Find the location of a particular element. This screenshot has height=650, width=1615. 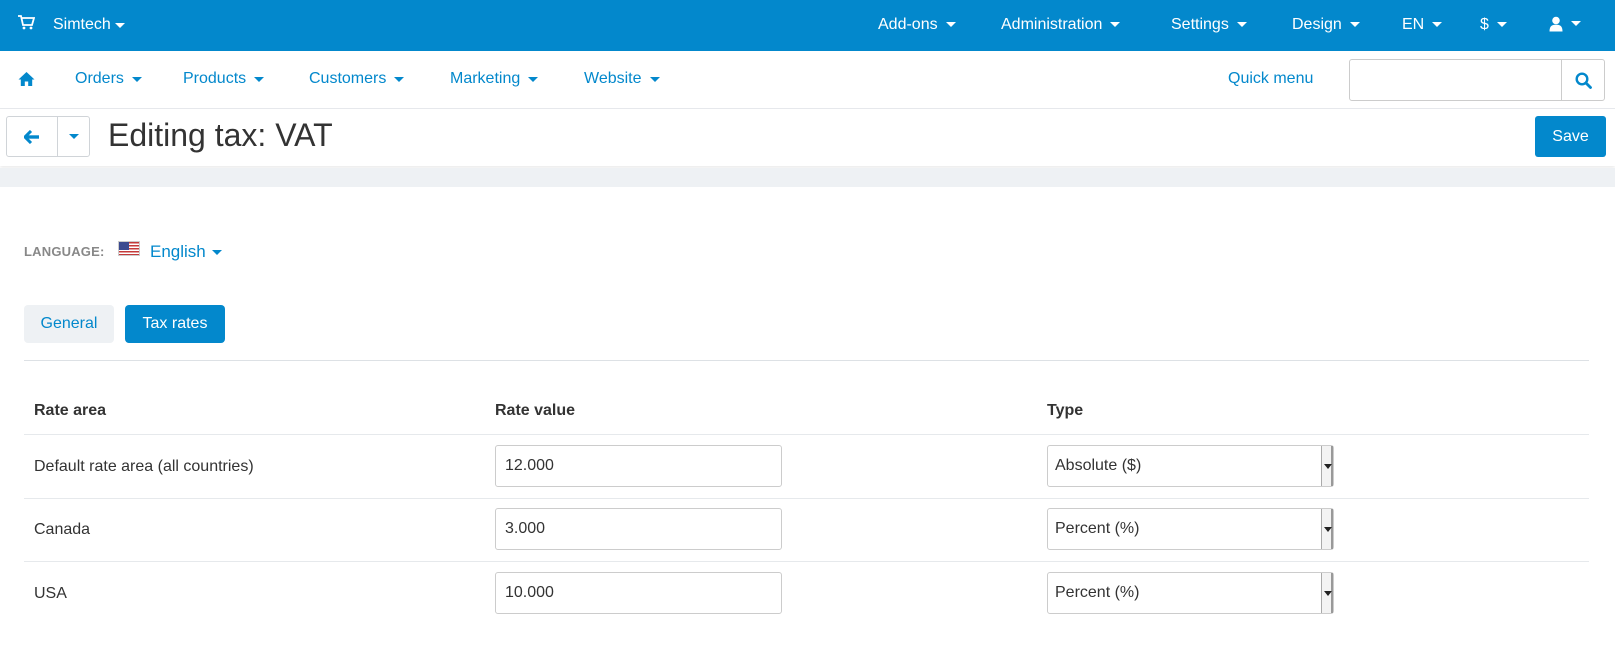

rate-value-input: 12.000 is located at coordinates (638, 466).